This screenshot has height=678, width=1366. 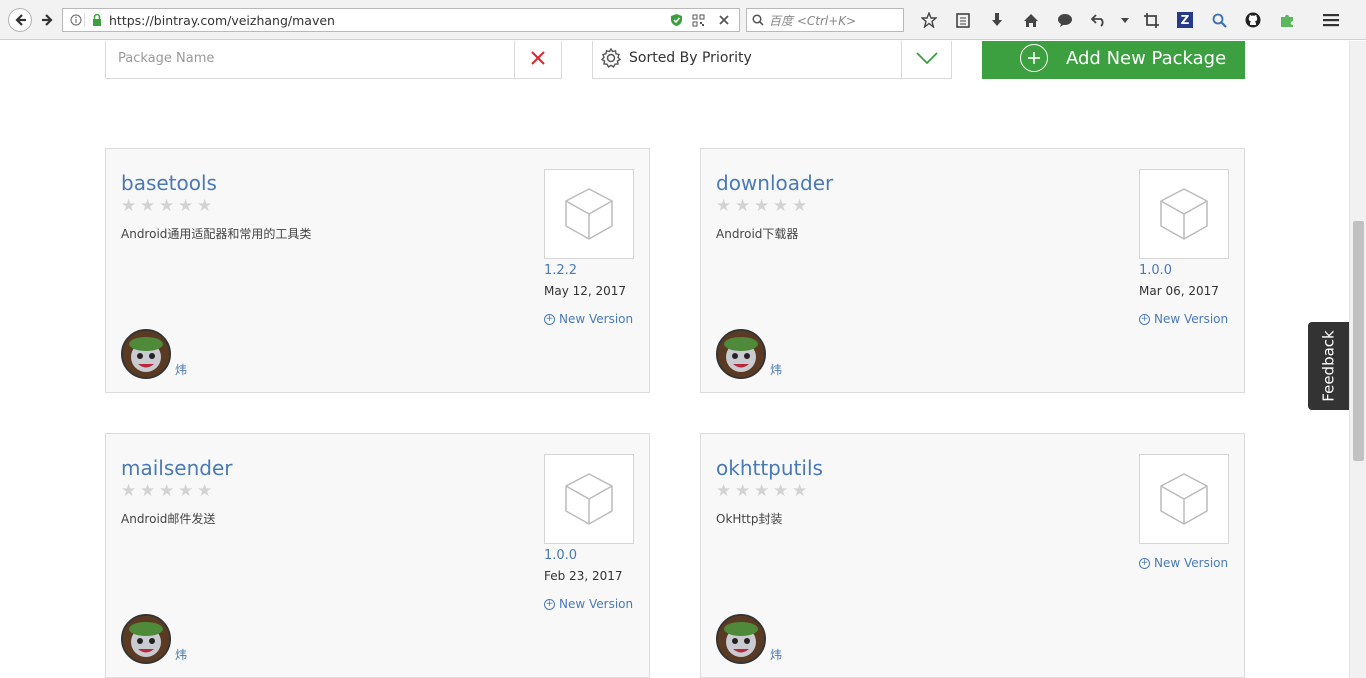 What do you see at coordinates (813, 20) in the screenshot?
I see `search-placeholder: 百度 <Ctrl+K>` at bounding box center [813, 20].